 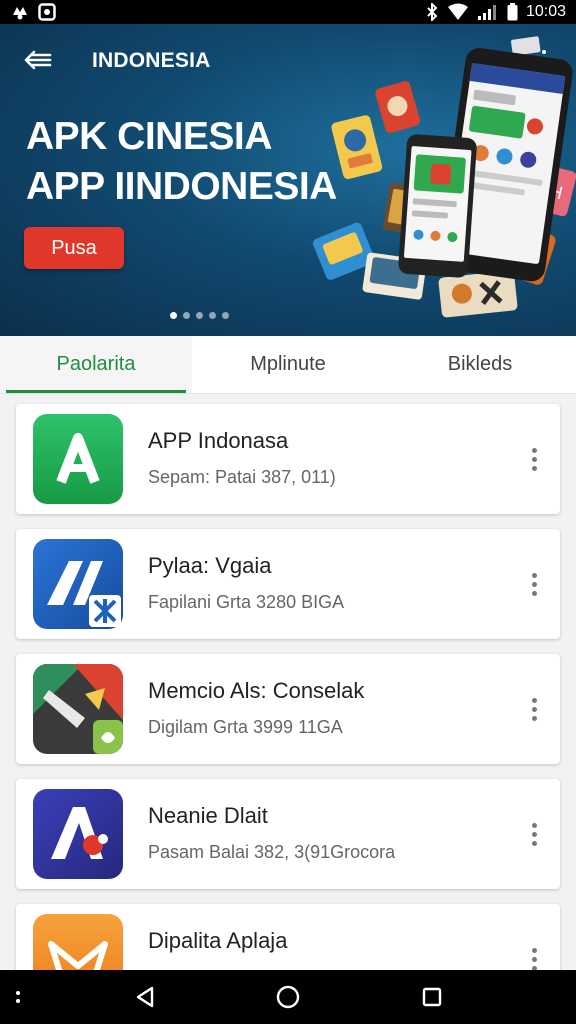 I want to click on app-name: Memcio Als: Conselak, so click(x=256, y=690).